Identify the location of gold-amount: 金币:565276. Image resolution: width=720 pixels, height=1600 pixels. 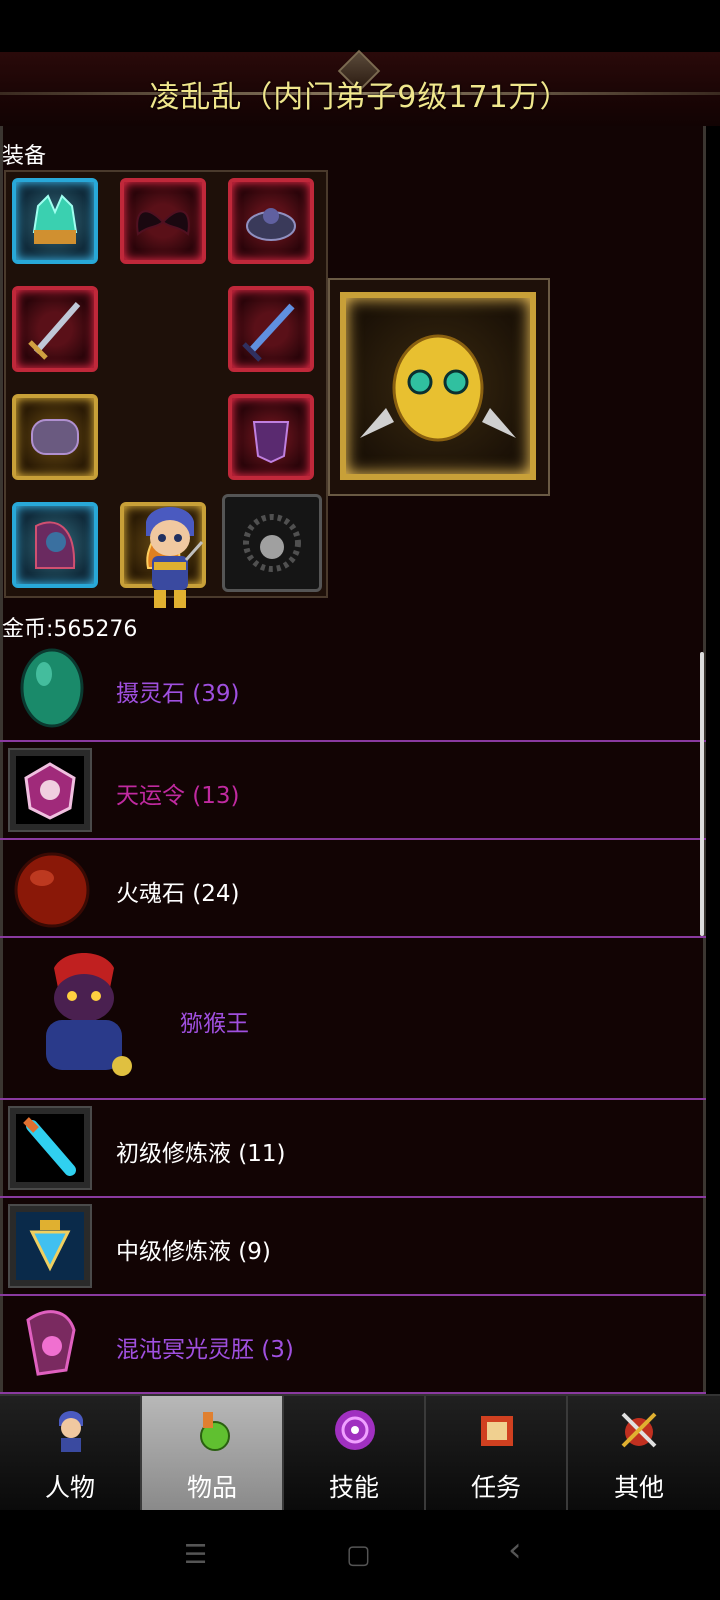
(70, 629).